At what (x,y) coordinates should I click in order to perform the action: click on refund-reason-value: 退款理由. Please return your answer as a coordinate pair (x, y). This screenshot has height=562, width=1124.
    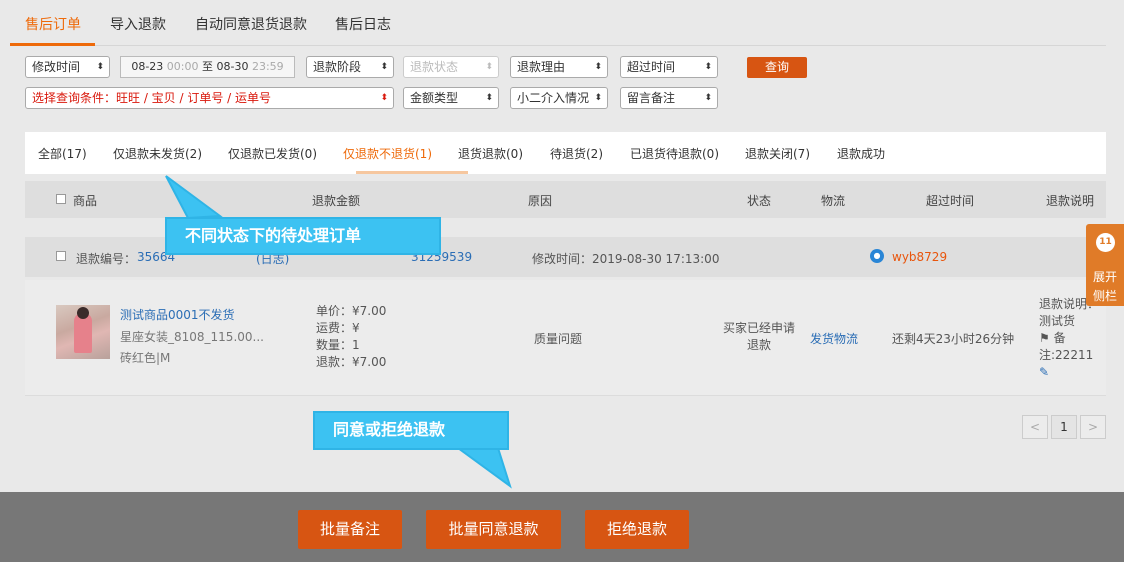
    Looking at the image, I should click on (541, 67).